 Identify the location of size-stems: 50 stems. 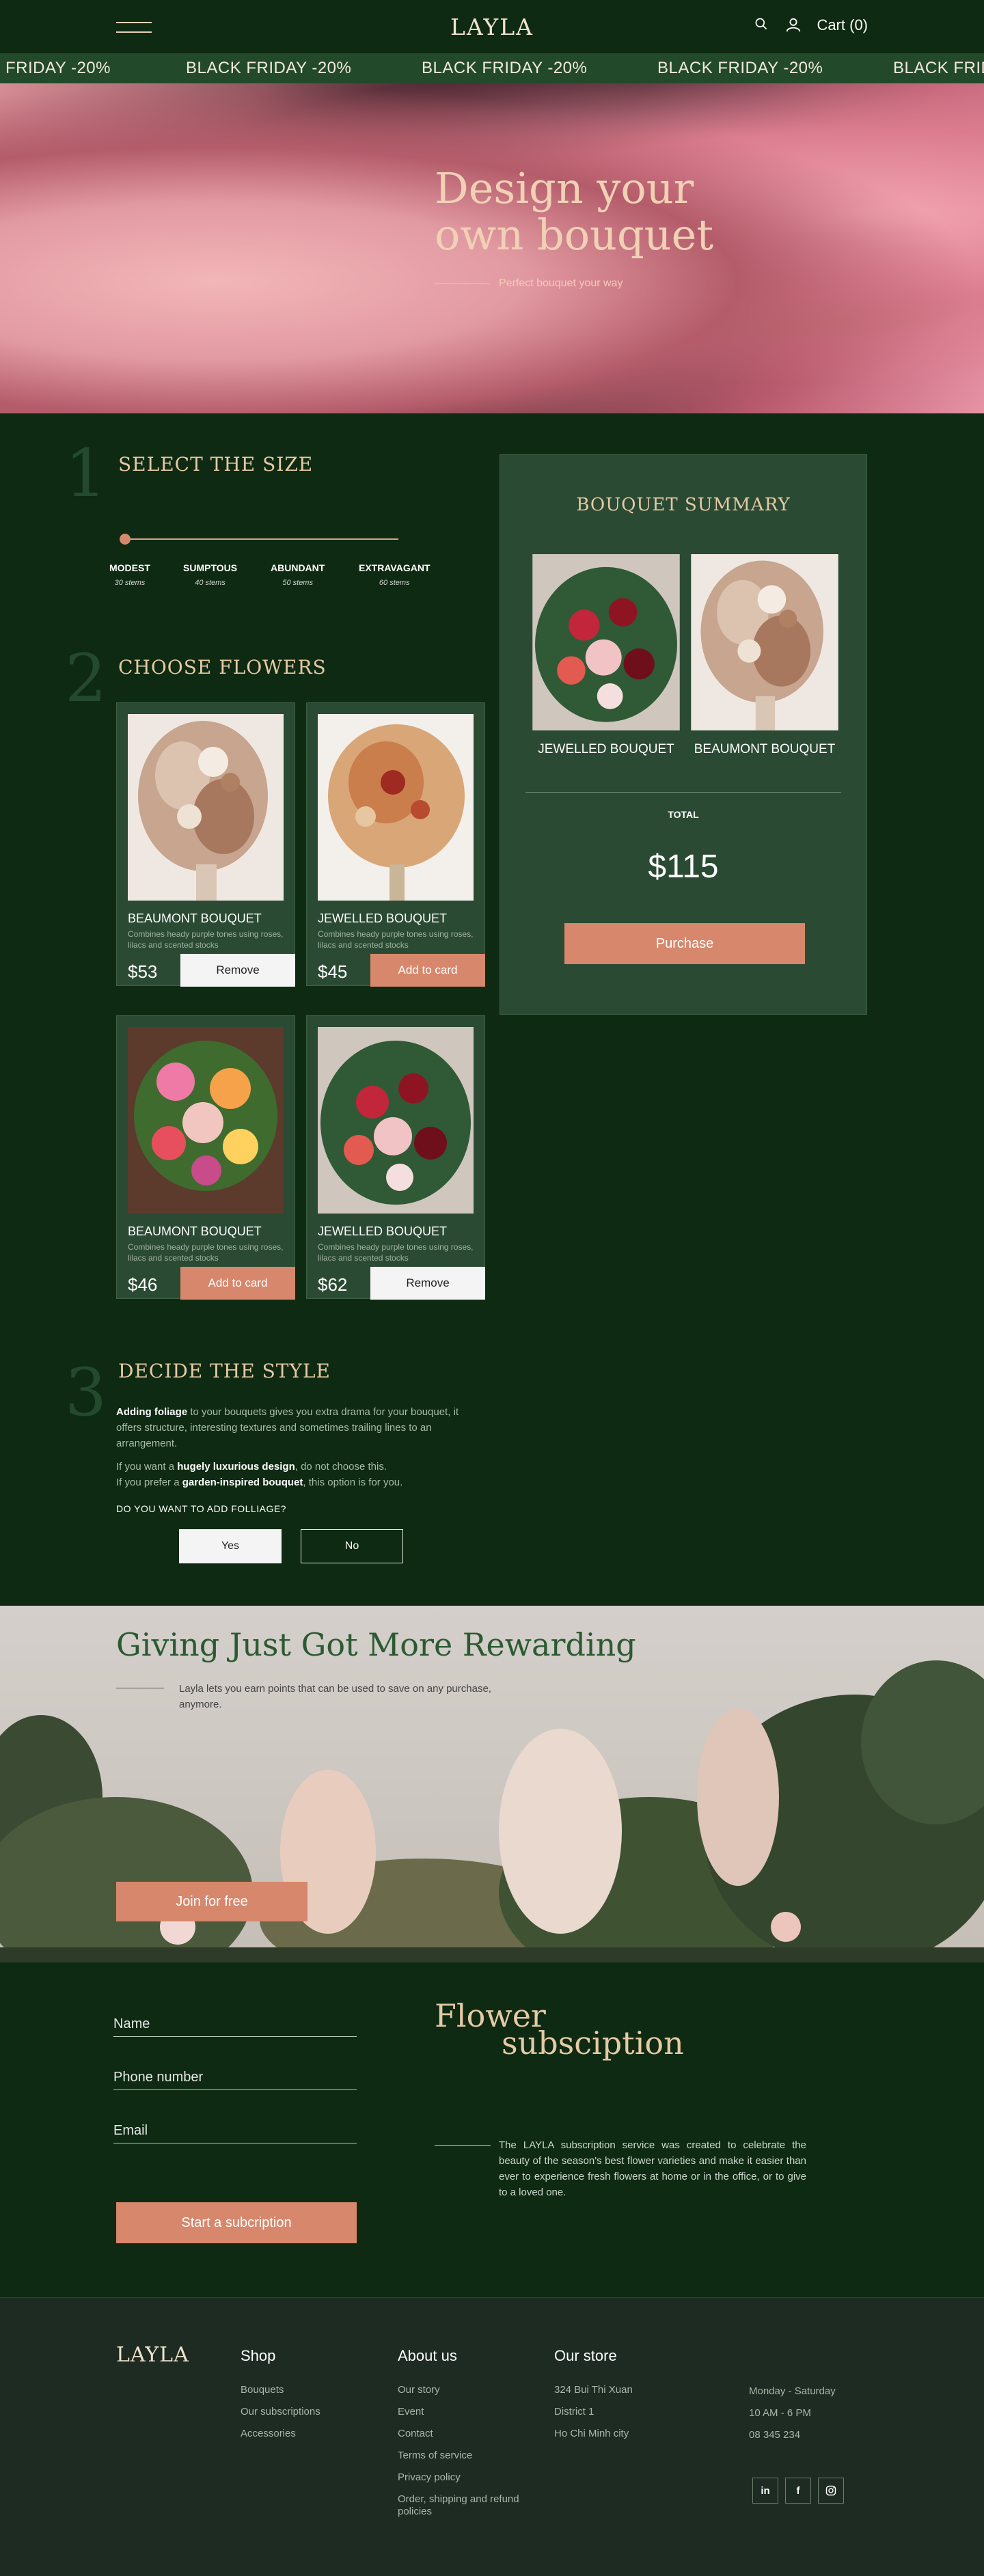
(297, 583).